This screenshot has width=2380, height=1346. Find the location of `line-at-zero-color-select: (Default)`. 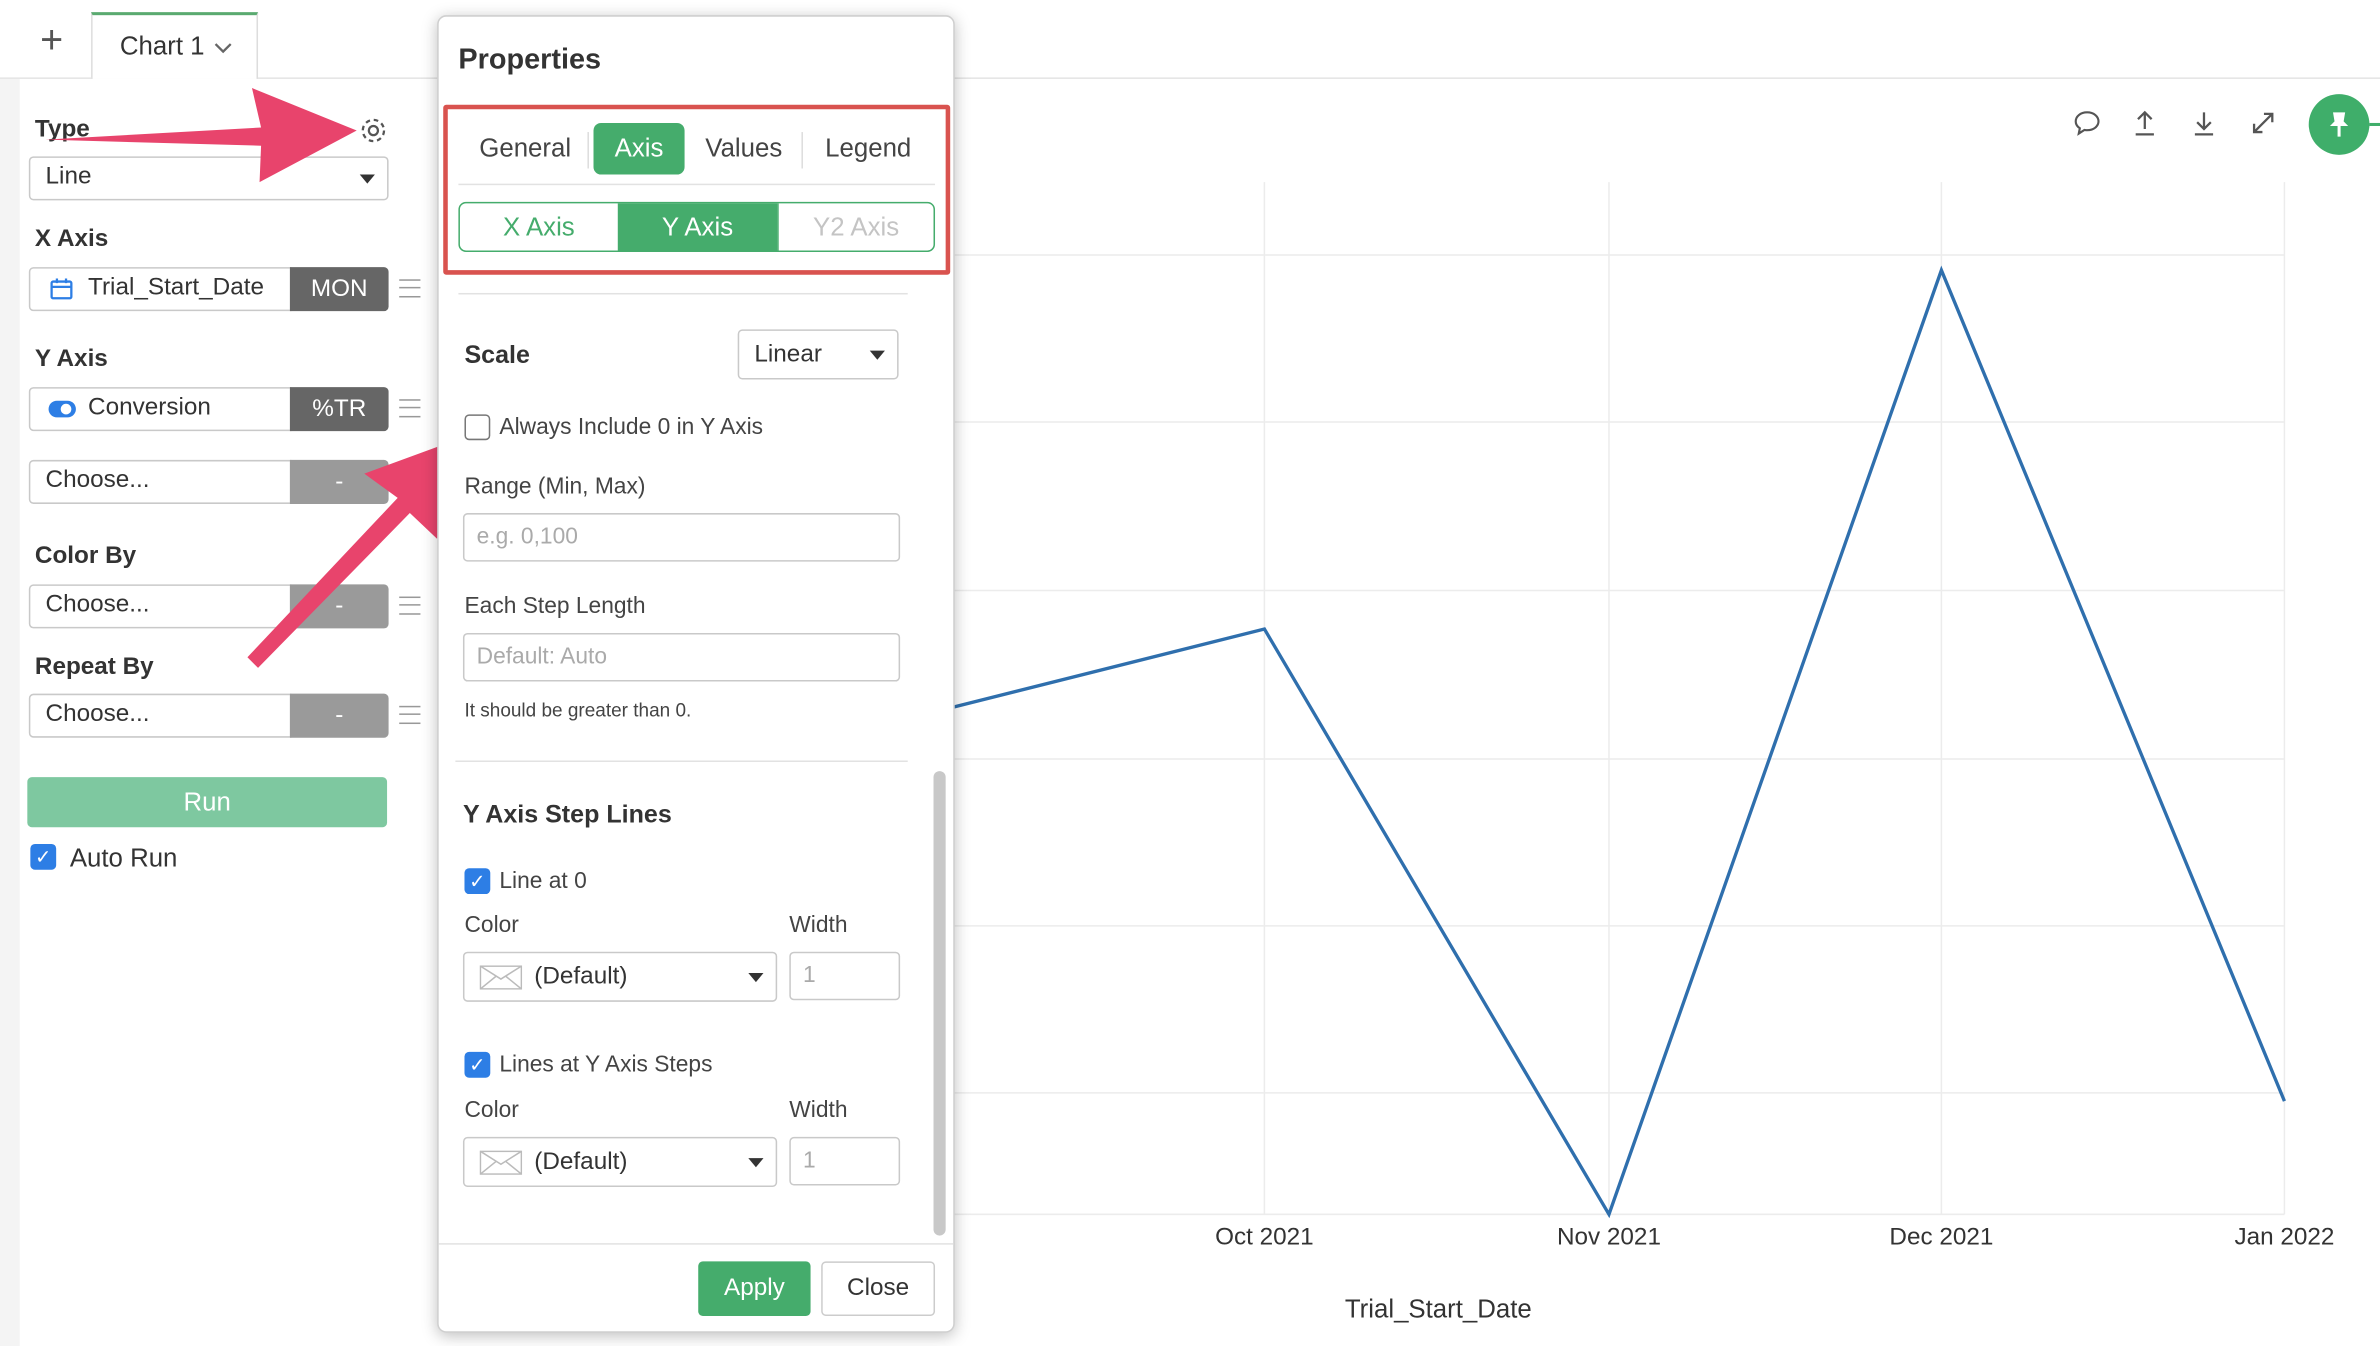

line-at-zero-color-select: (Default) is located at coordinates (620, 976).